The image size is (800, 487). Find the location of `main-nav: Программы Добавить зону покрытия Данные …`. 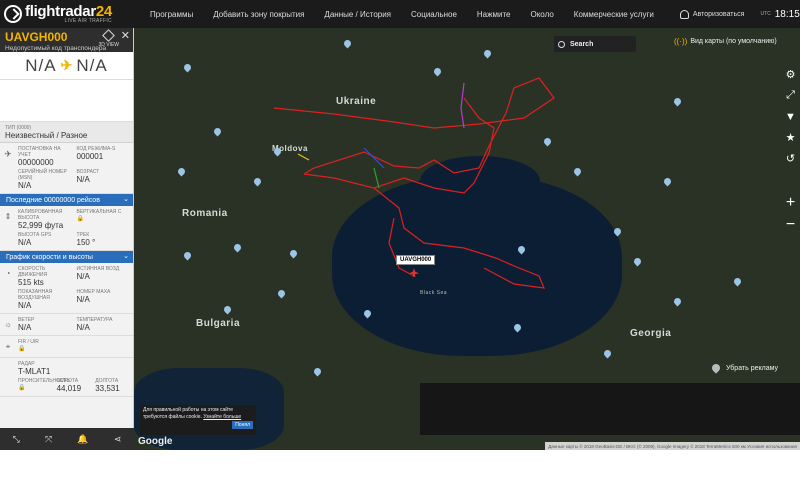

main-nav: Программы Добавить зону покрытия Данные … is located at coordinates (402, 14).